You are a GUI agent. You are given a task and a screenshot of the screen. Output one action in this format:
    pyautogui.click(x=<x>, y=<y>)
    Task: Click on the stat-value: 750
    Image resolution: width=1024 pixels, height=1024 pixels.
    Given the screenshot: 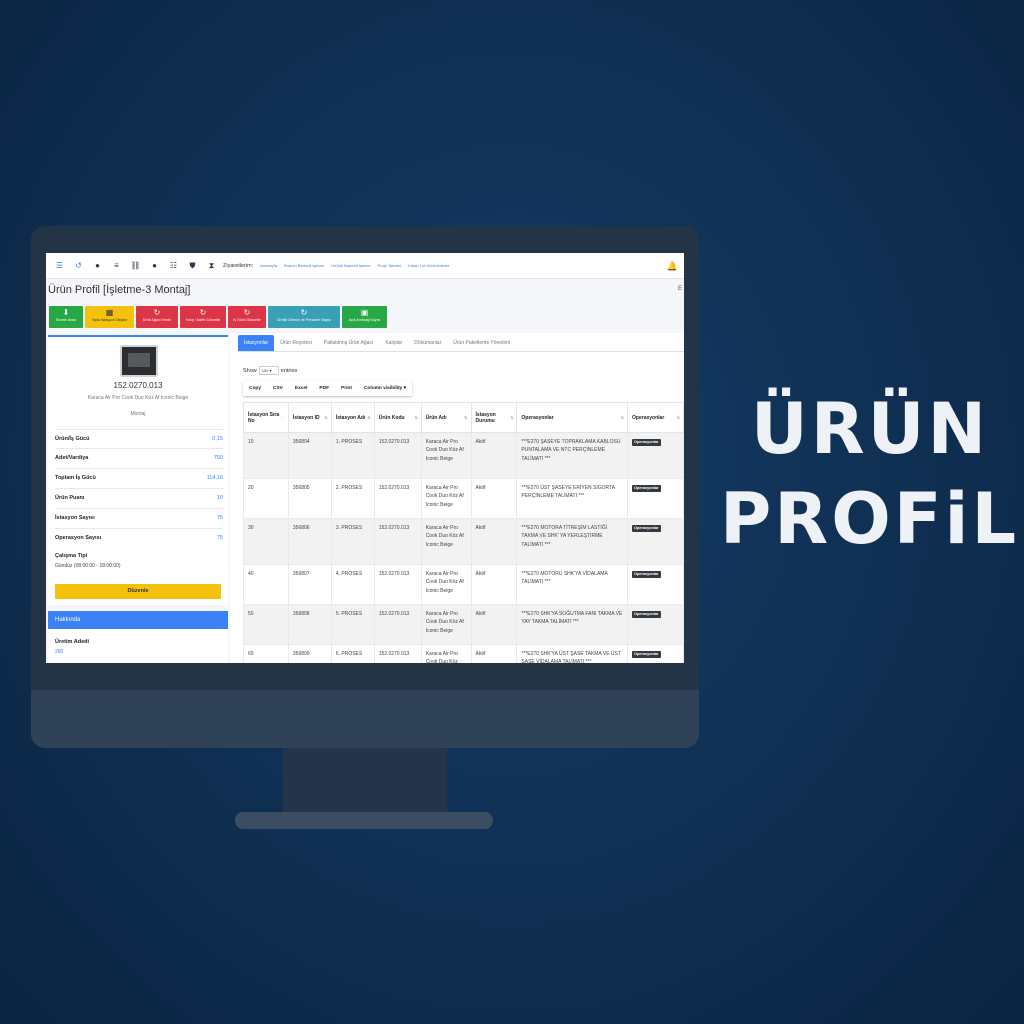 What is the action you would take?
    pyautogui.click(x=218, y=458)
    